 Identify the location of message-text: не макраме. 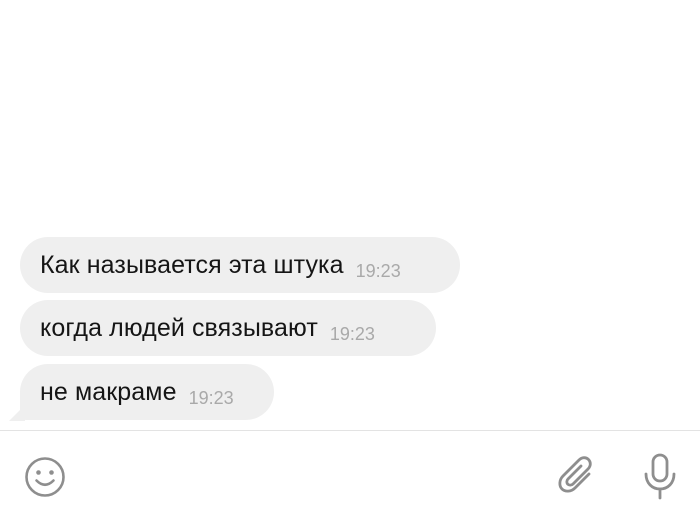
(108, 391).